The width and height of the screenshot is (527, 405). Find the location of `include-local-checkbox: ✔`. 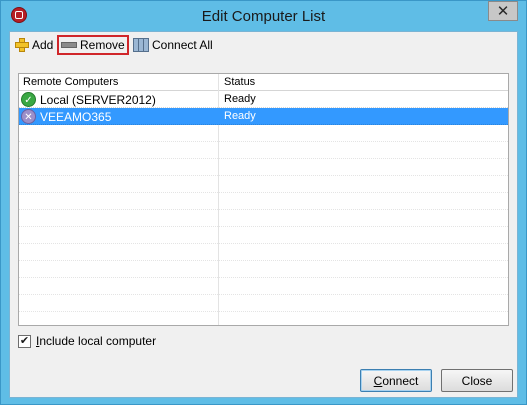

include-local-checkbox: ✔ is located at coordinates (24, 341).